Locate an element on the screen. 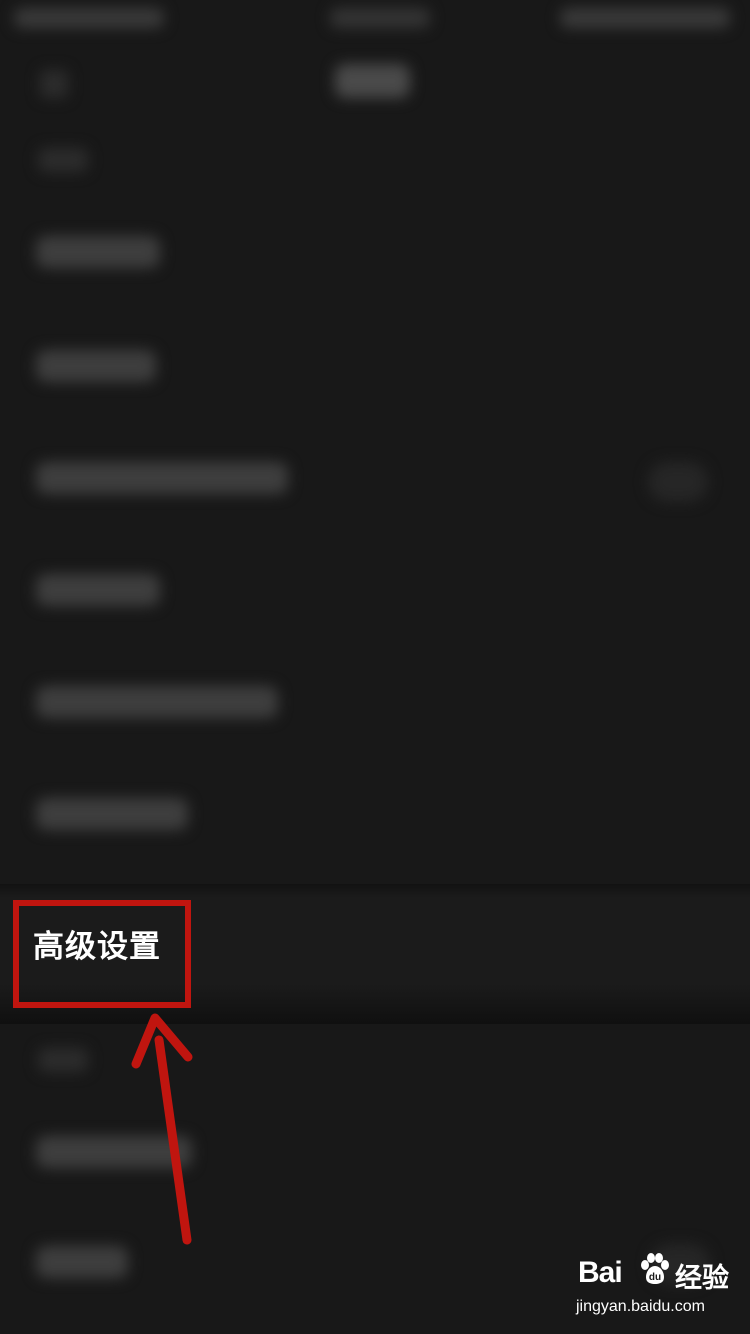  status-bar-battery is located at coordinates (645, 18).